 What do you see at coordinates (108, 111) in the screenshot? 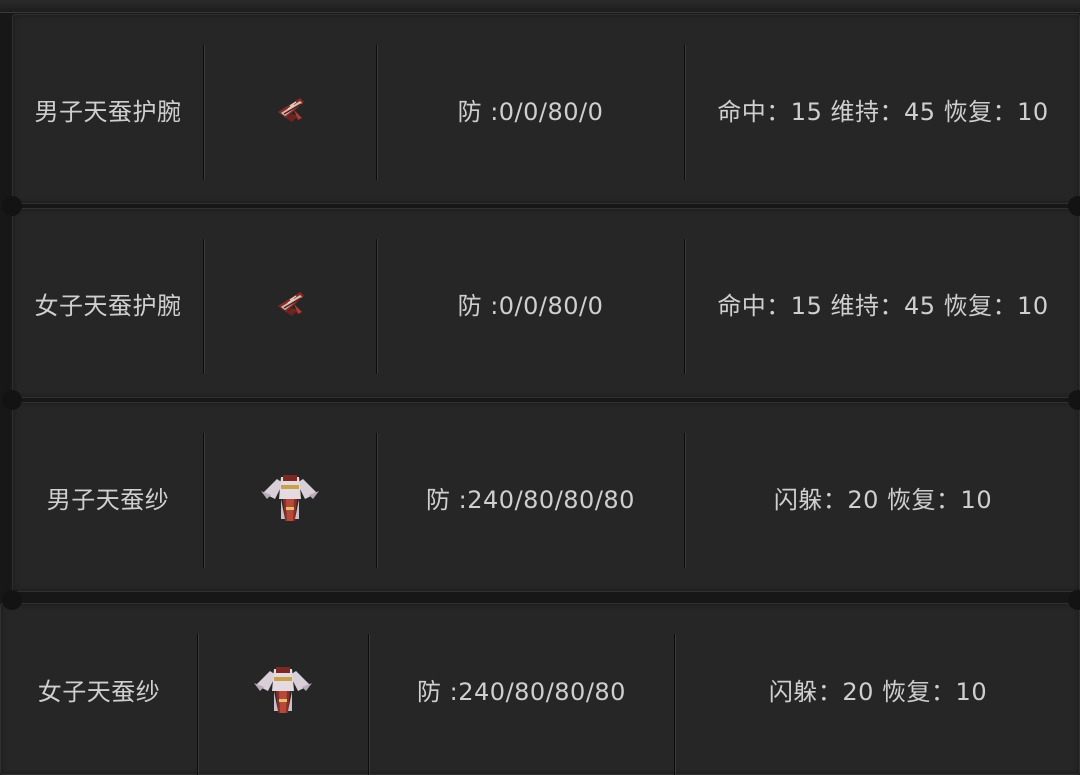
I see `item-name: 男子天蚕护腕` at bounding box center [108, 111].